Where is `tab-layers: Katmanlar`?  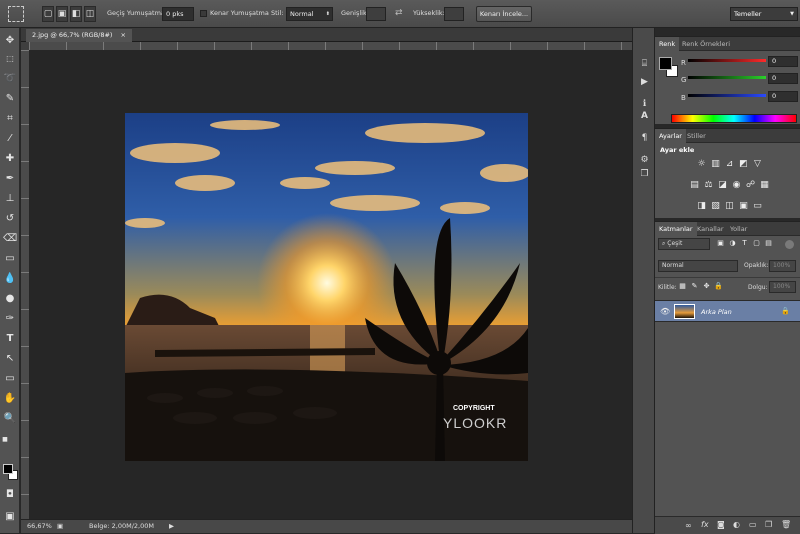 tab-layers: Katmanlar is located at coordinates (676, 229).